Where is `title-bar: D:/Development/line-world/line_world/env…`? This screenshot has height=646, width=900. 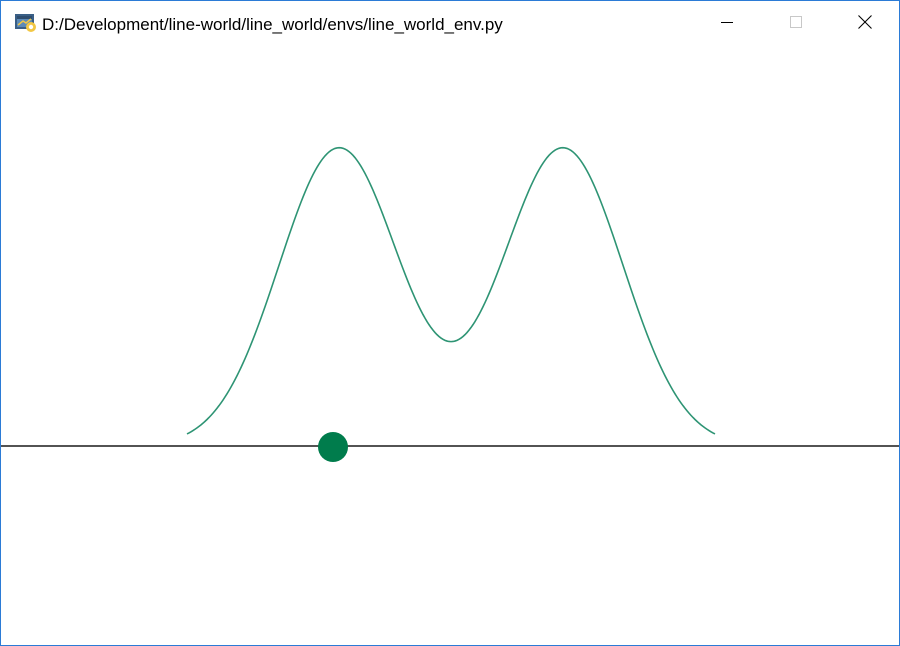 title-bar: D:/Development/line-world/line_world/env… is located at coordinates (450, 24).